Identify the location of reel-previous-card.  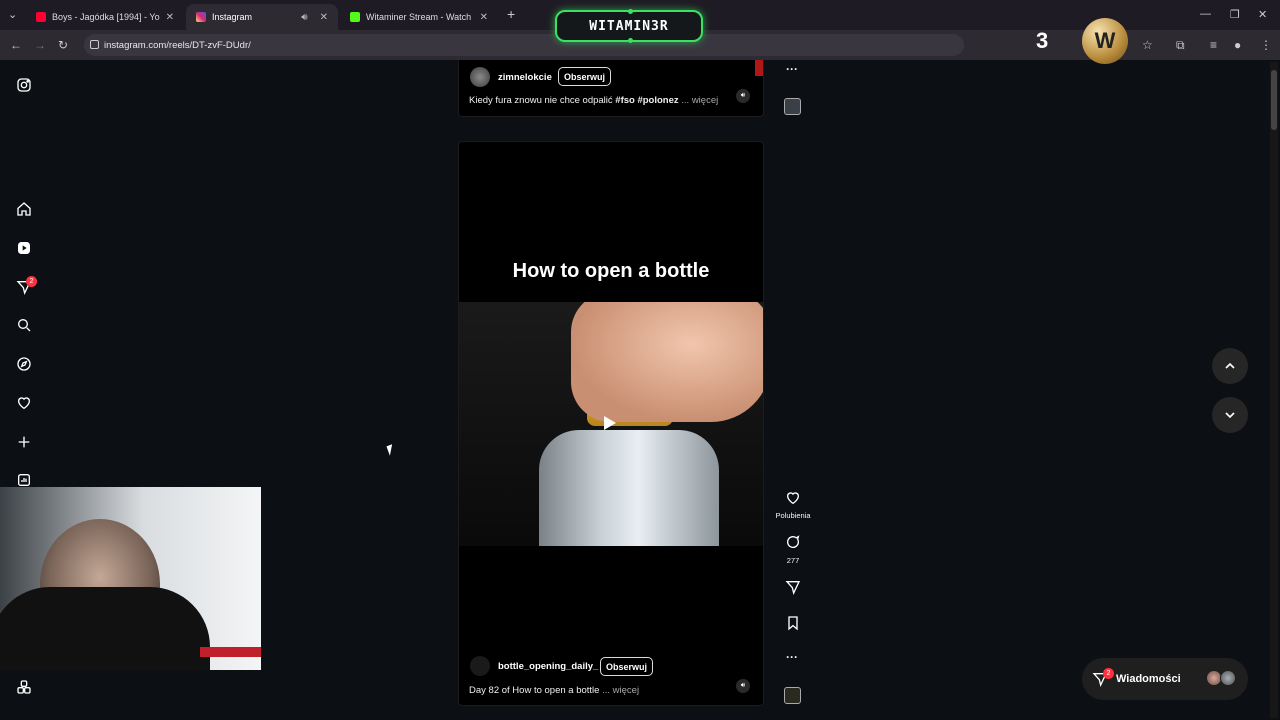
(611, 88).